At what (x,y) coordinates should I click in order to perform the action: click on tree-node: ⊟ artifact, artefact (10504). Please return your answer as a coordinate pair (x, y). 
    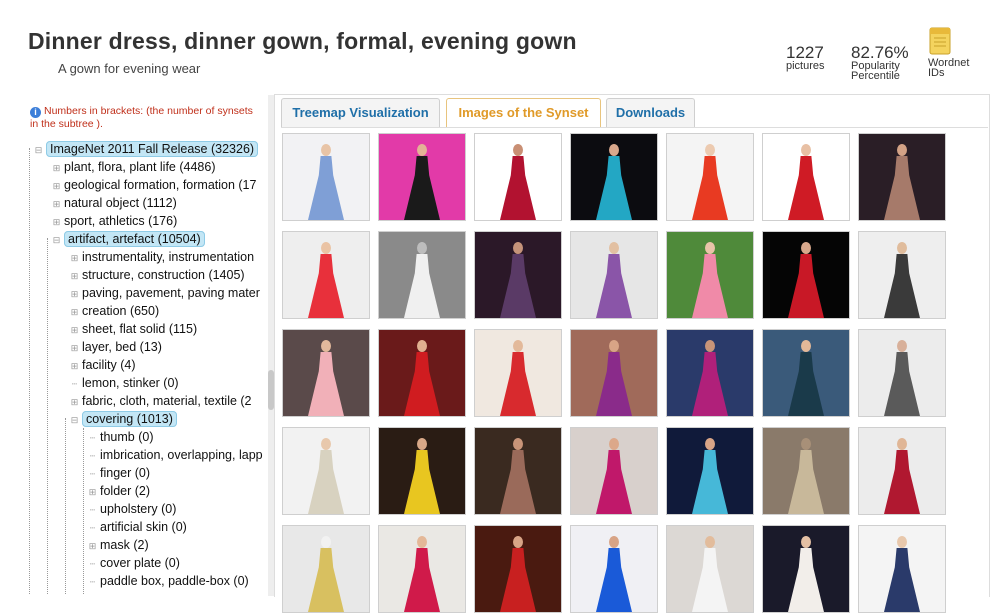
    Looking at the image, I should click on (128, 239).